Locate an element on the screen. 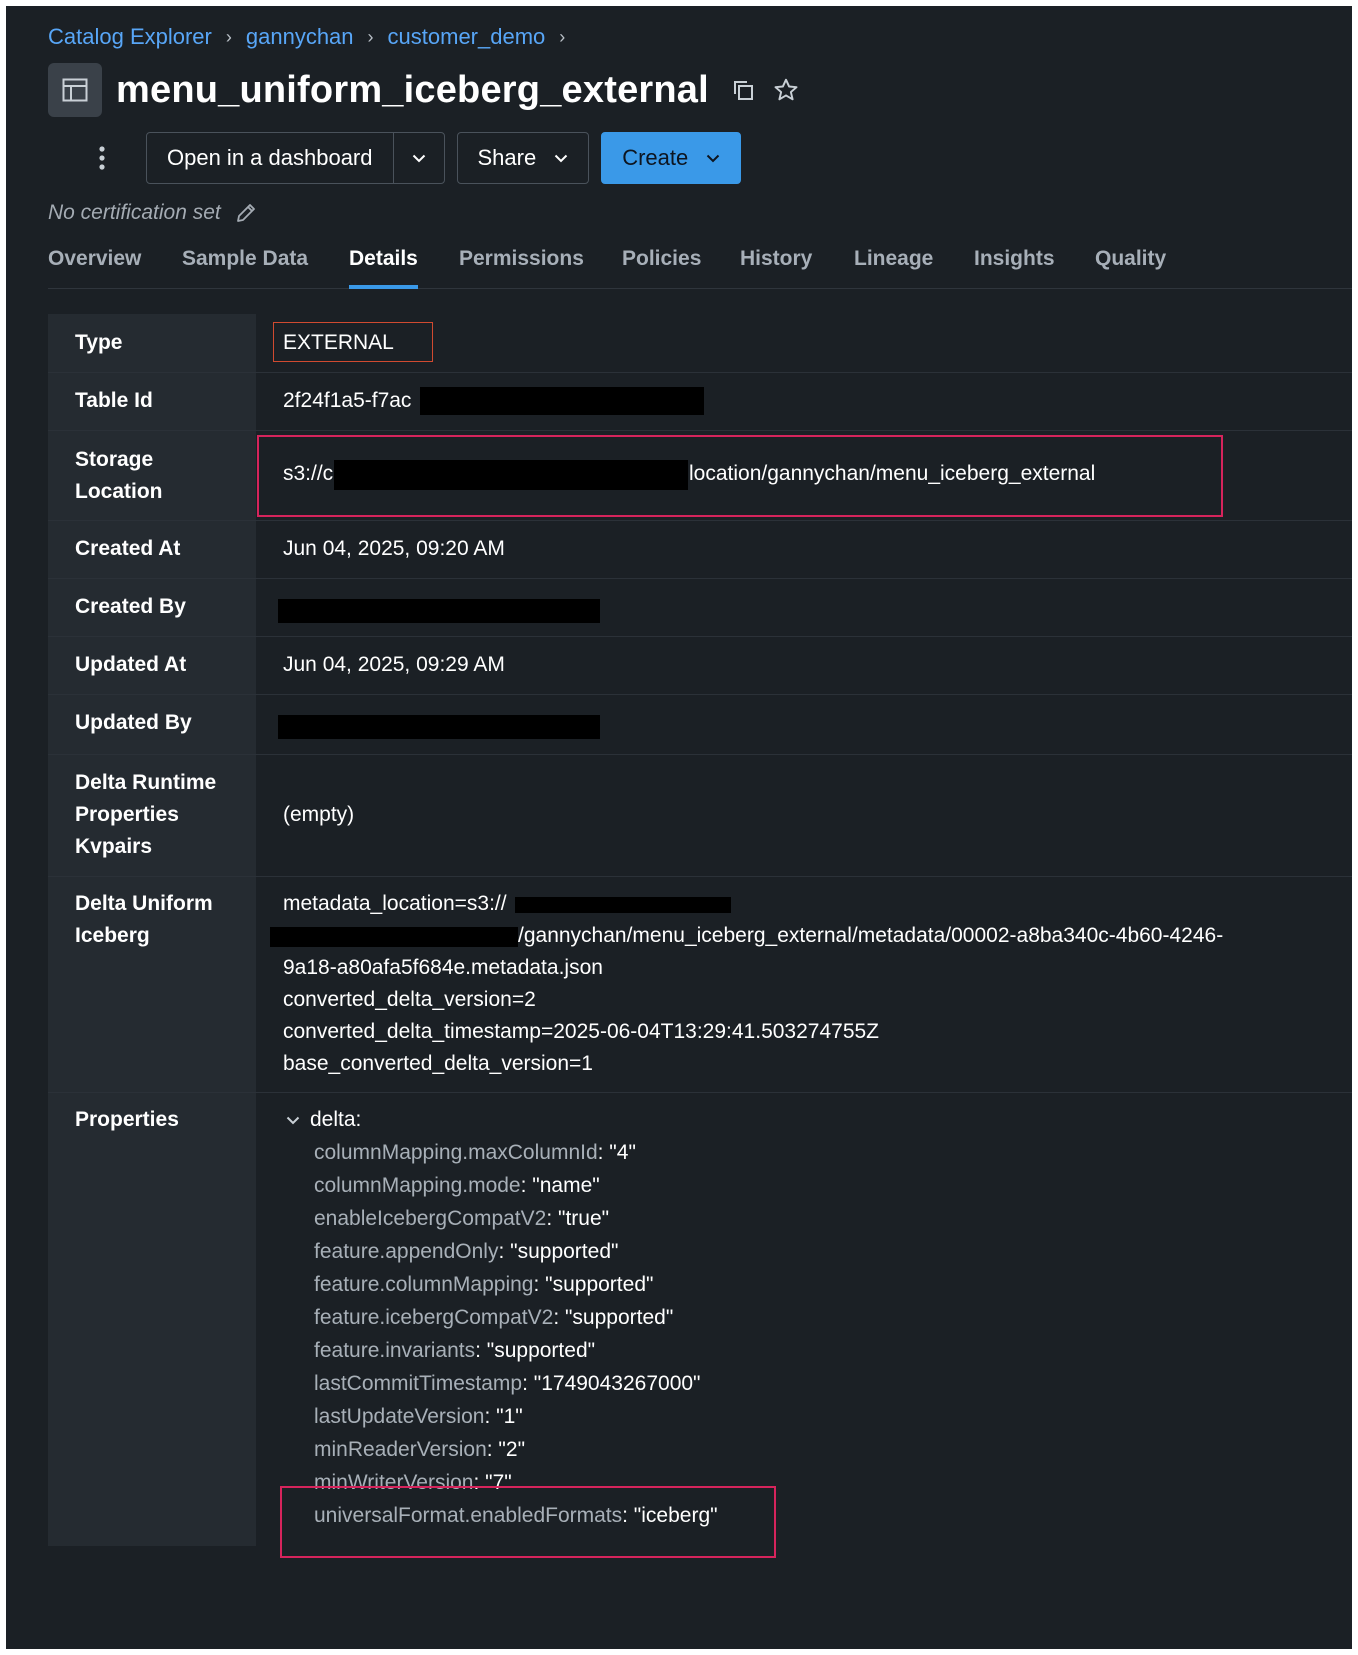 This screenshot has height=1655, width=1358. storage-location-highlight is located at coordinates (740, 476).